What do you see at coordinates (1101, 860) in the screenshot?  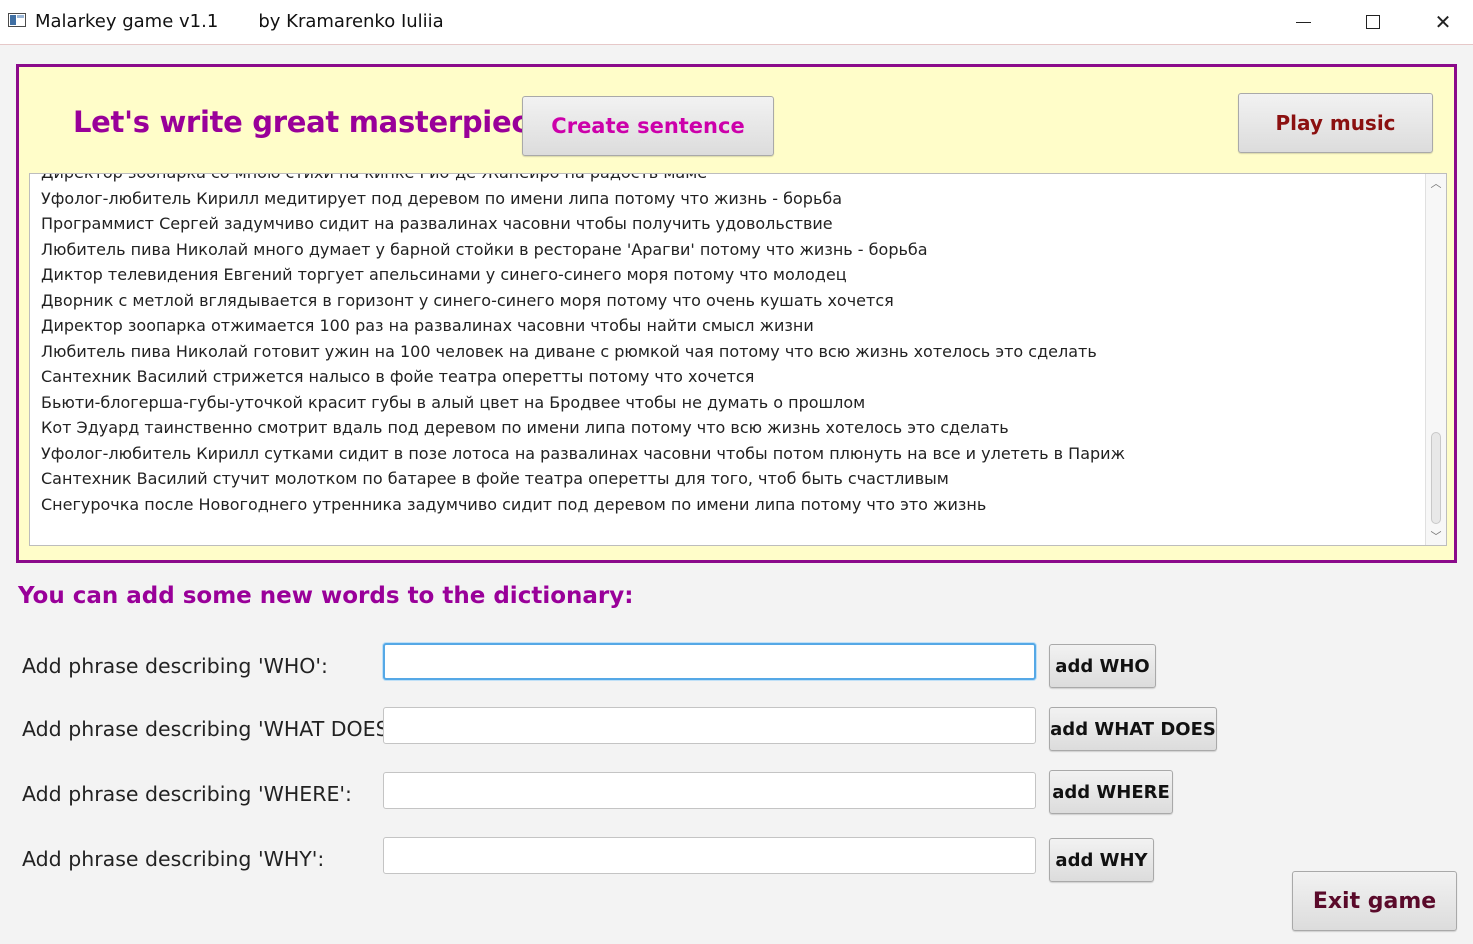 I see `add-why-button: add WHY` at bounding box center [1101, 860].